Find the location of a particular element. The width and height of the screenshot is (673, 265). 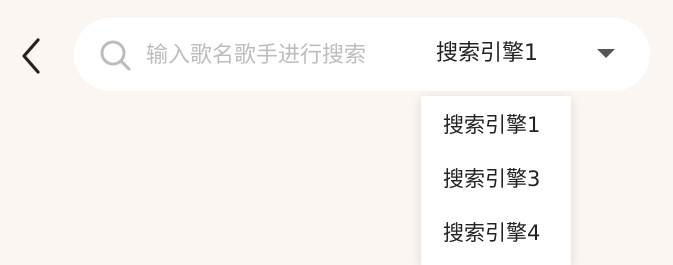

back-button is located at coordinates (32, 56).